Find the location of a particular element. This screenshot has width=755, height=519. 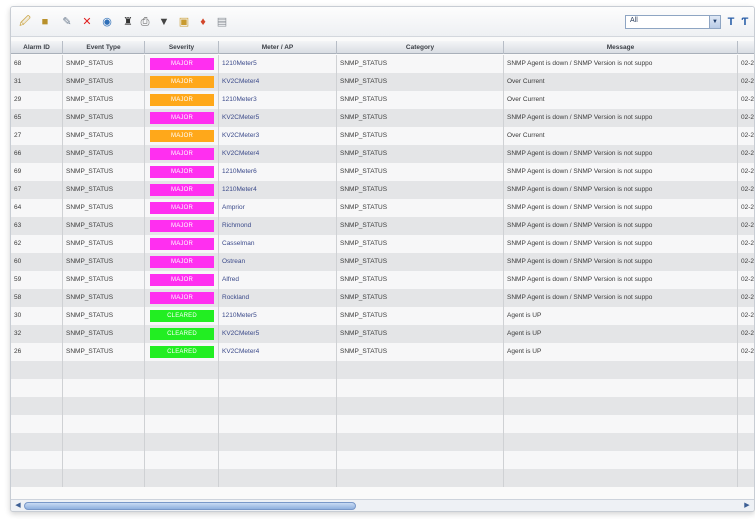

chevron-down-icon: ▼ is located at coordinates (714, 22).